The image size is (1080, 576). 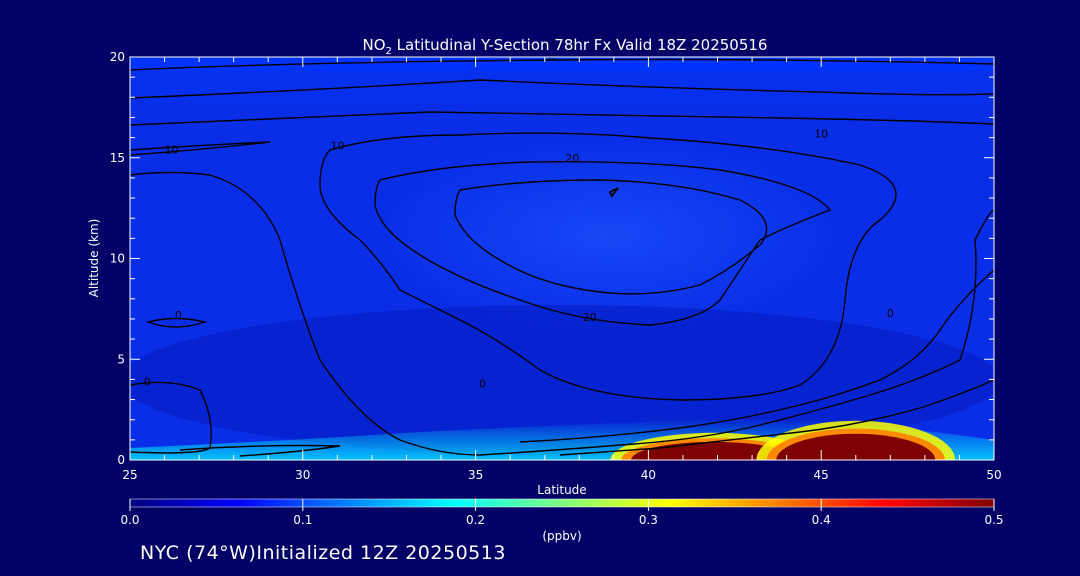 I want to click on colorbar-tick-label: 0.5, so click(x=993, y=520).